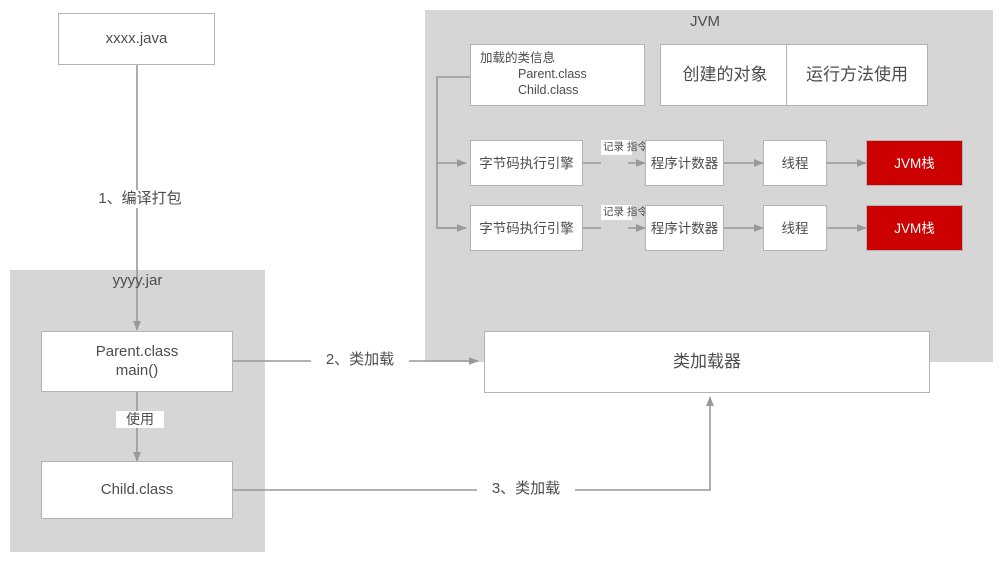 Image resolution: width=1005 pixels, height=565 pixels. What do you see at coordinates (518, 58) in the screenshot?
I see `loaded-class-info-heading: 加载的类信息` at bounding box center [518, 58].